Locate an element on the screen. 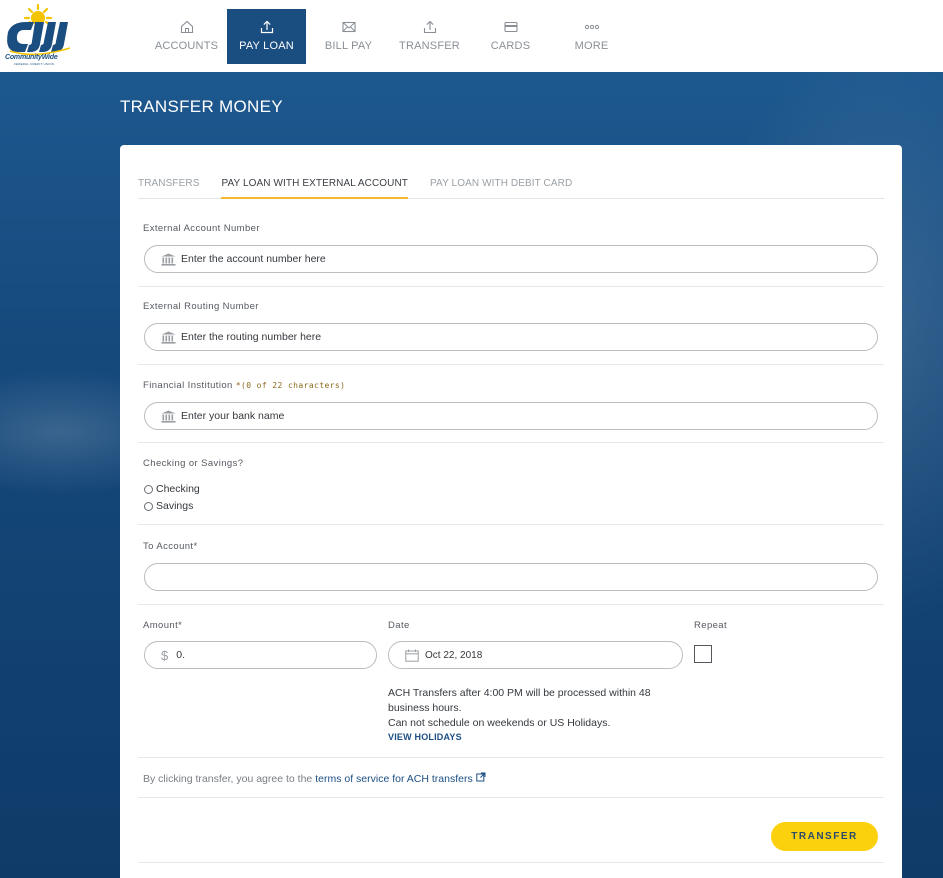 The height and width of the screenshot is (878, 943). amount-label: Amount* is located at coordinates (163, 625).